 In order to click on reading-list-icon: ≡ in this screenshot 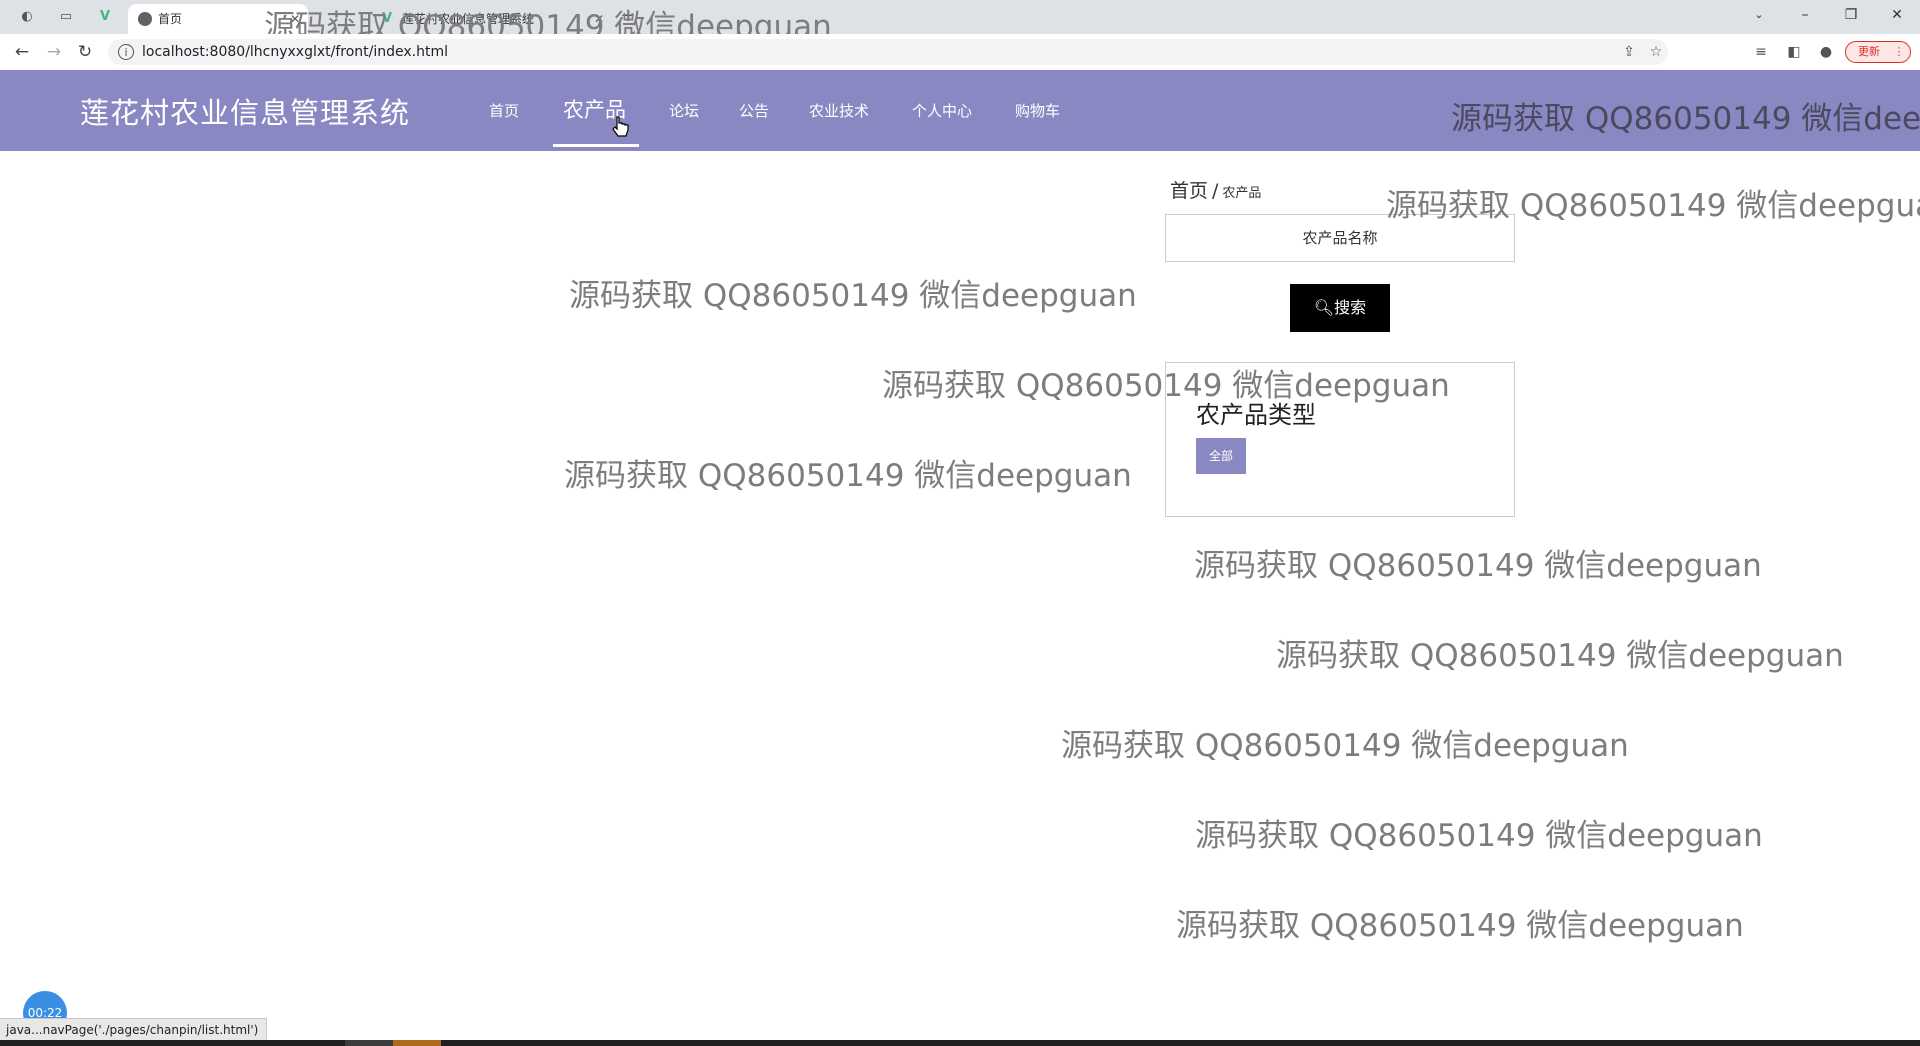, I will do `click(1761, 52)`.